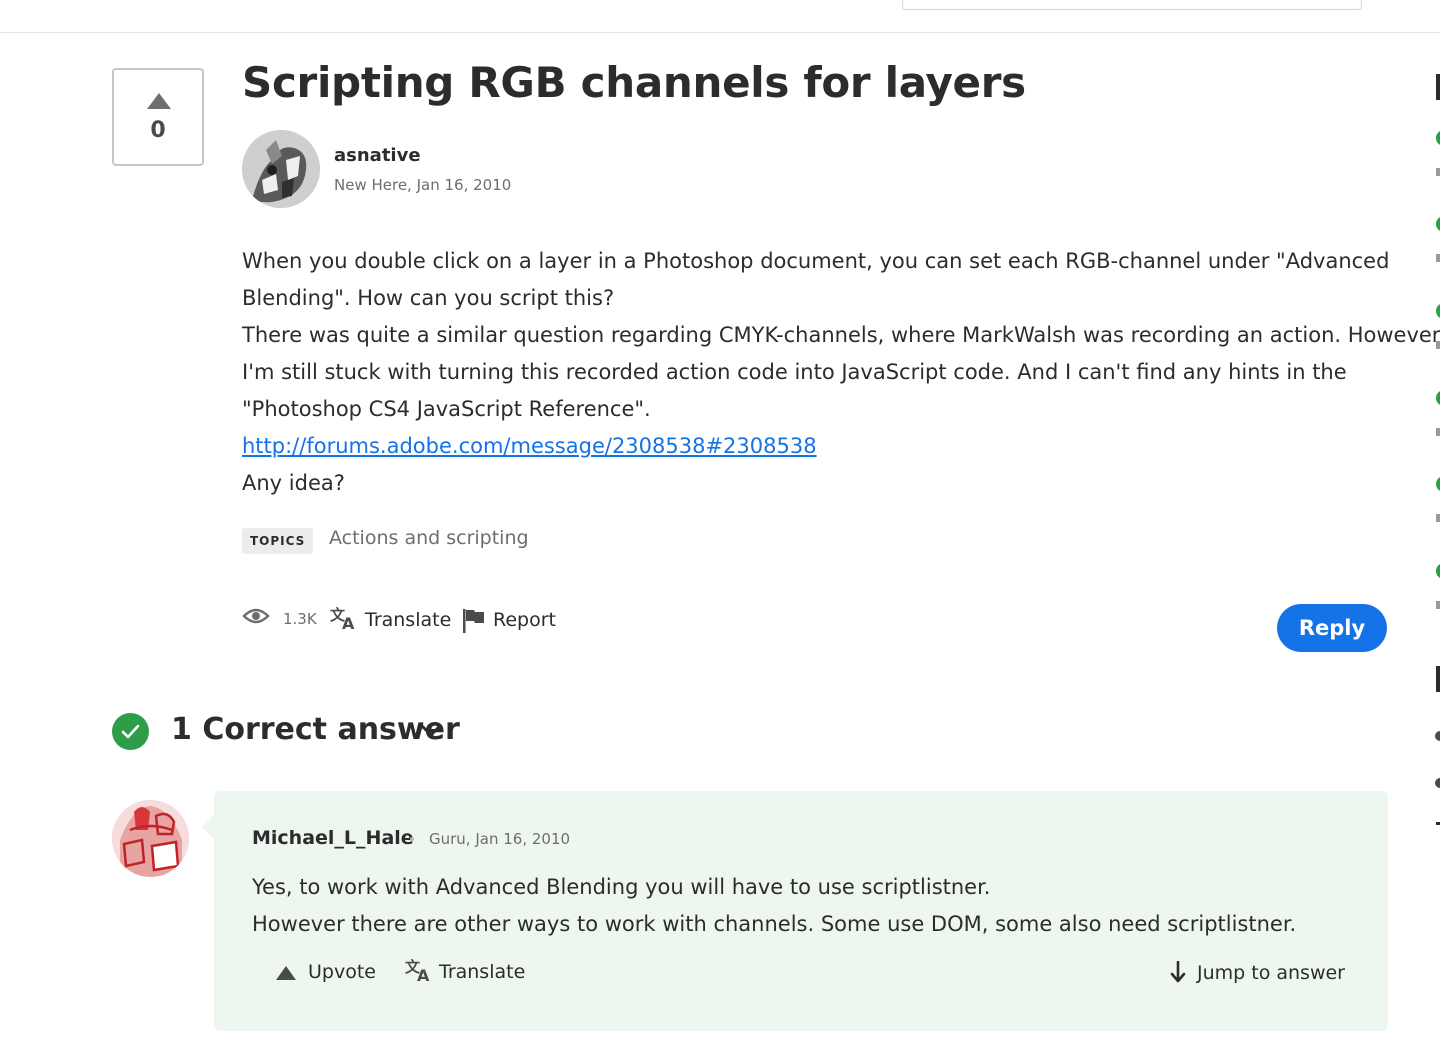 This screenshot has width=1440, height=1060. I want to click on author-avatar, so click(281, 169).